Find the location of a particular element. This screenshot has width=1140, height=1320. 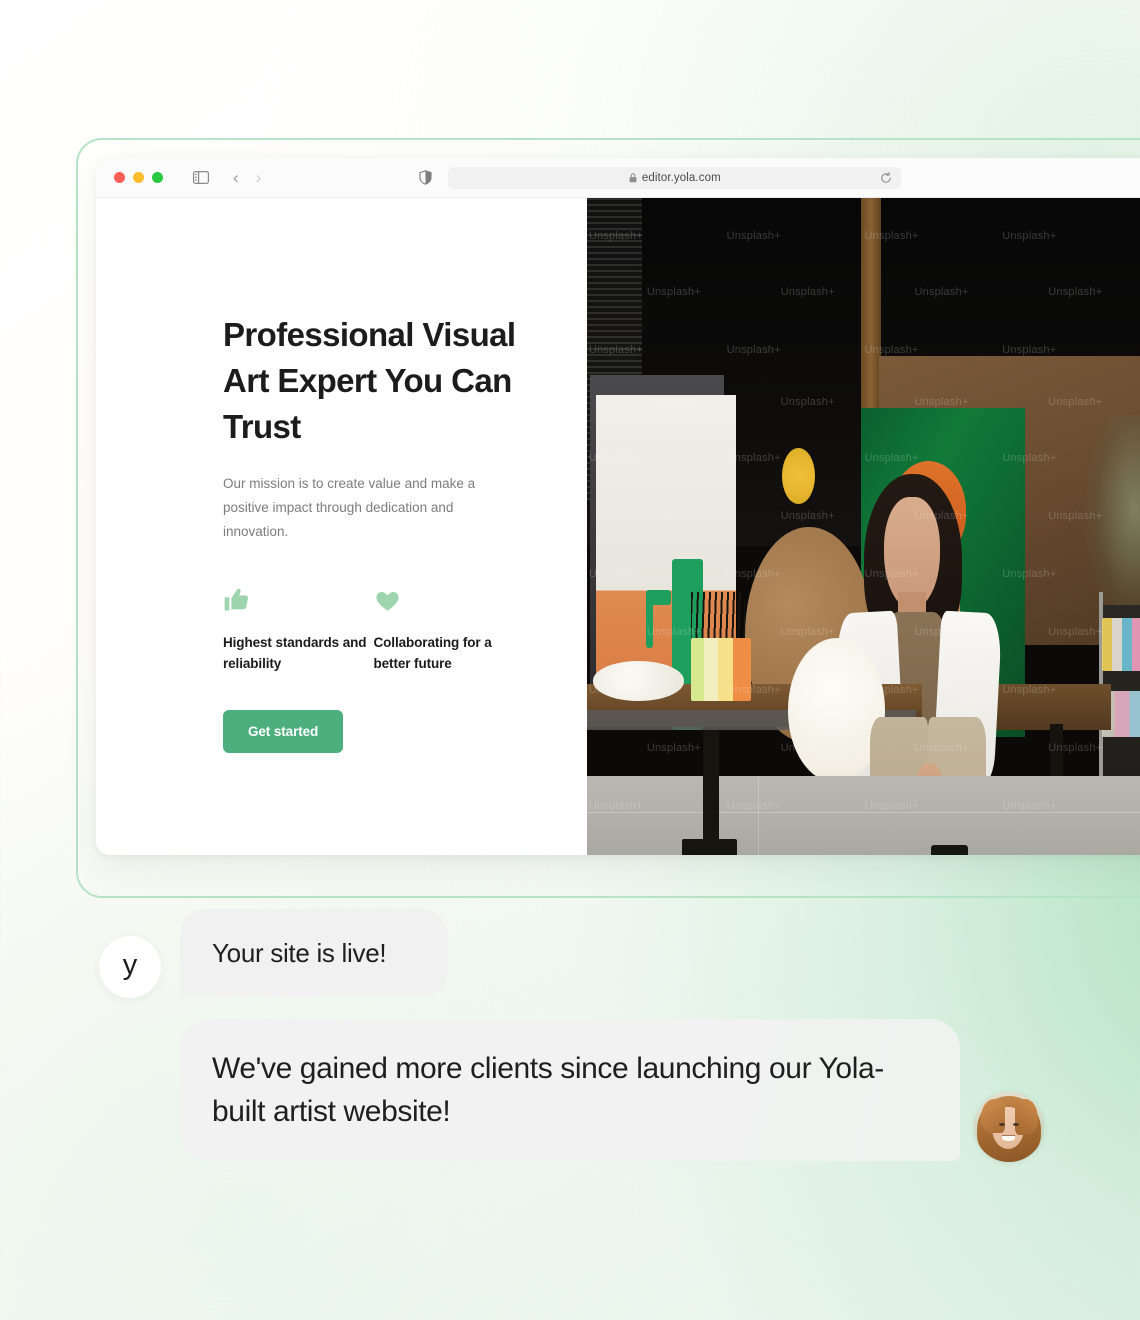

feature-label: Highest standards and reliability is located at coordinates (295, 653).